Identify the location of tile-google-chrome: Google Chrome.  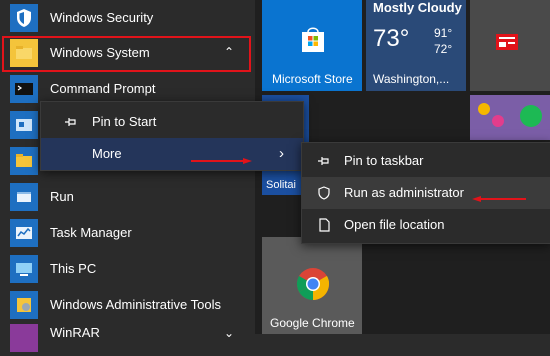
(312, 285).